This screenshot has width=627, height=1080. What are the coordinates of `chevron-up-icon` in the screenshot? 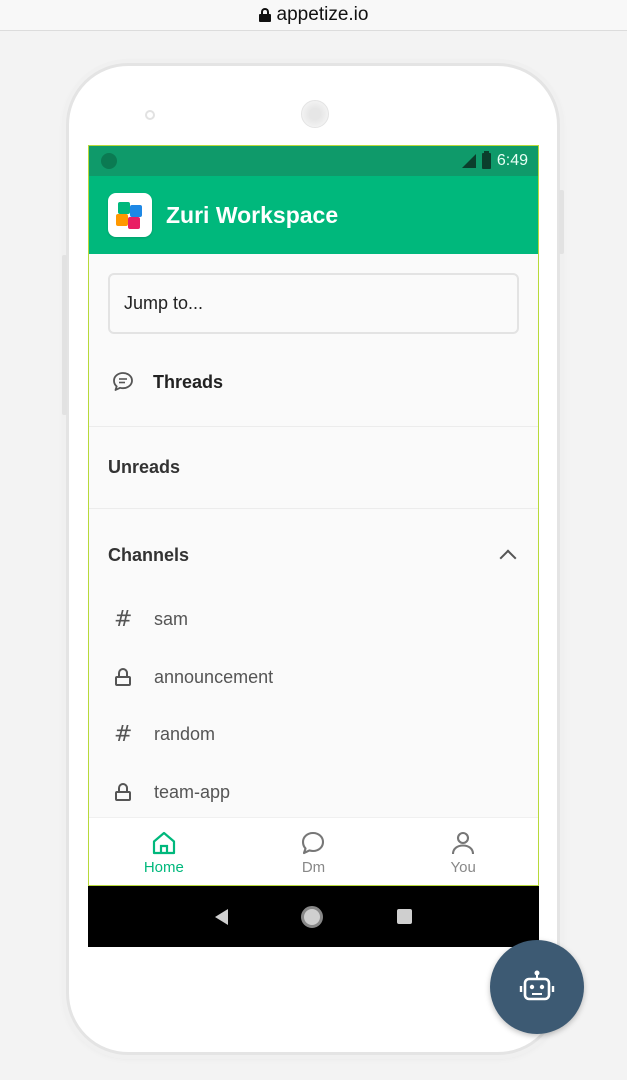 It's located at (508, 558).